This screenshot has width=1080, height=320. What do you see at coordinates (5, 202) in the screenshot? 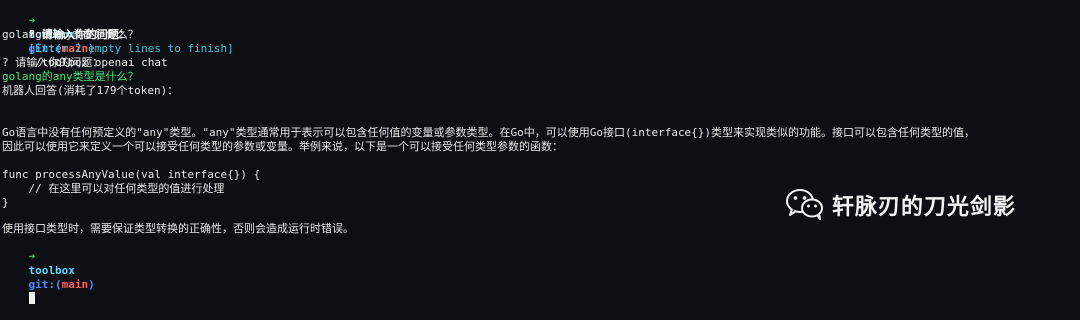
I see `code-line-3: }` at bounding box center [5, 202].